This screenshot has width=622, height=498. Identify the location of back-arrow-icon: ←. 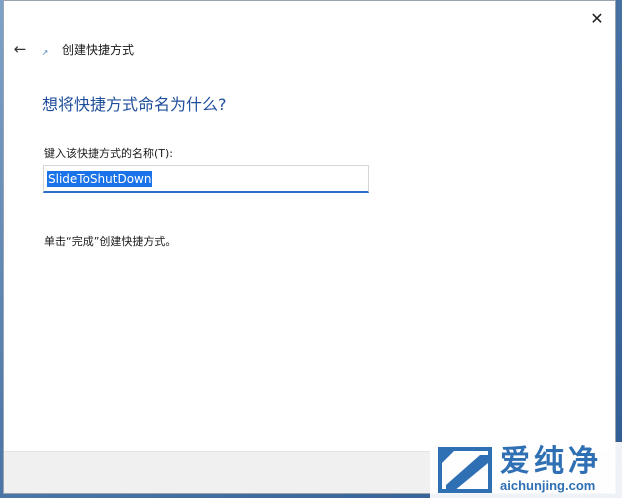
(20, 49).